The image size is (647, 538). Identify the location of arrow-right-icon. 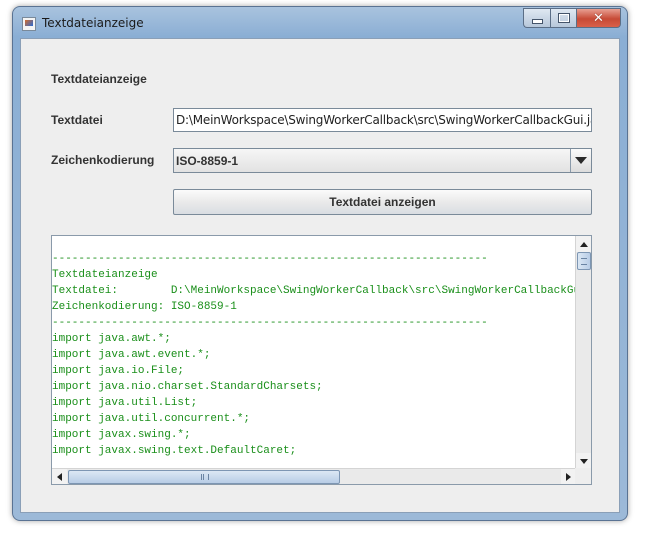
(568, 477).